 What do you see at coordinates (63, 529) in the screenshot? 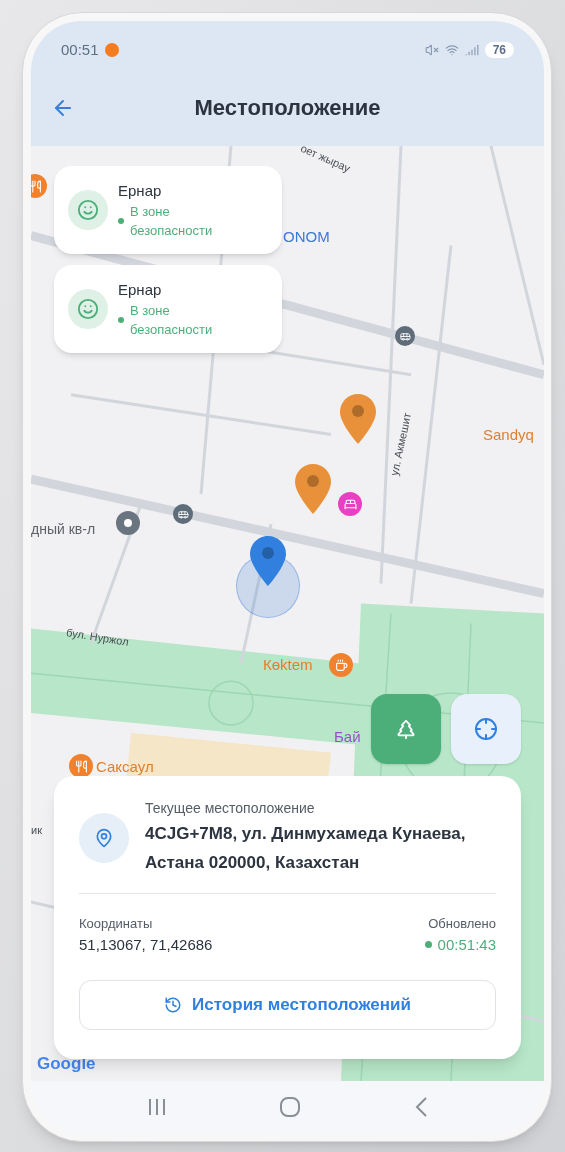
I see `map-label: дный кв-л` at bounding box center [63, 529].